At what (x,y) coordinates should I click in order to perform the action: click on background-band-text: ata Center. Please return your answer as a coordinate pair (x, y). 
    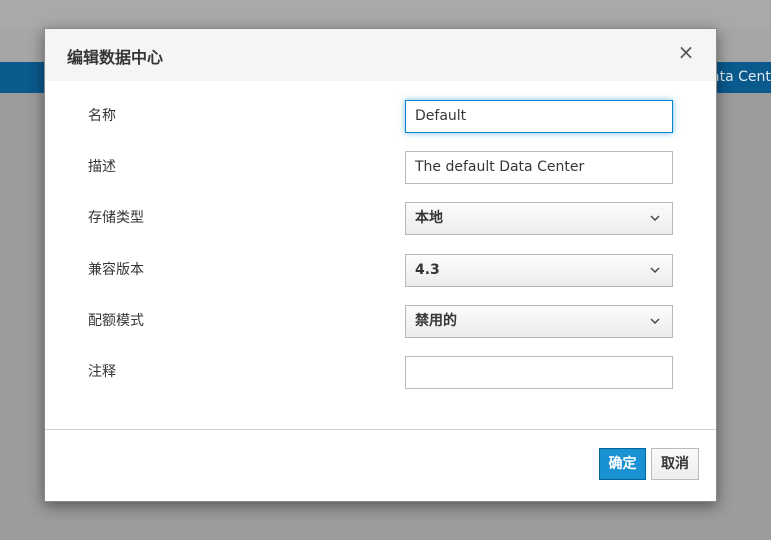
    Looking at the image, I should click on (741, 77).